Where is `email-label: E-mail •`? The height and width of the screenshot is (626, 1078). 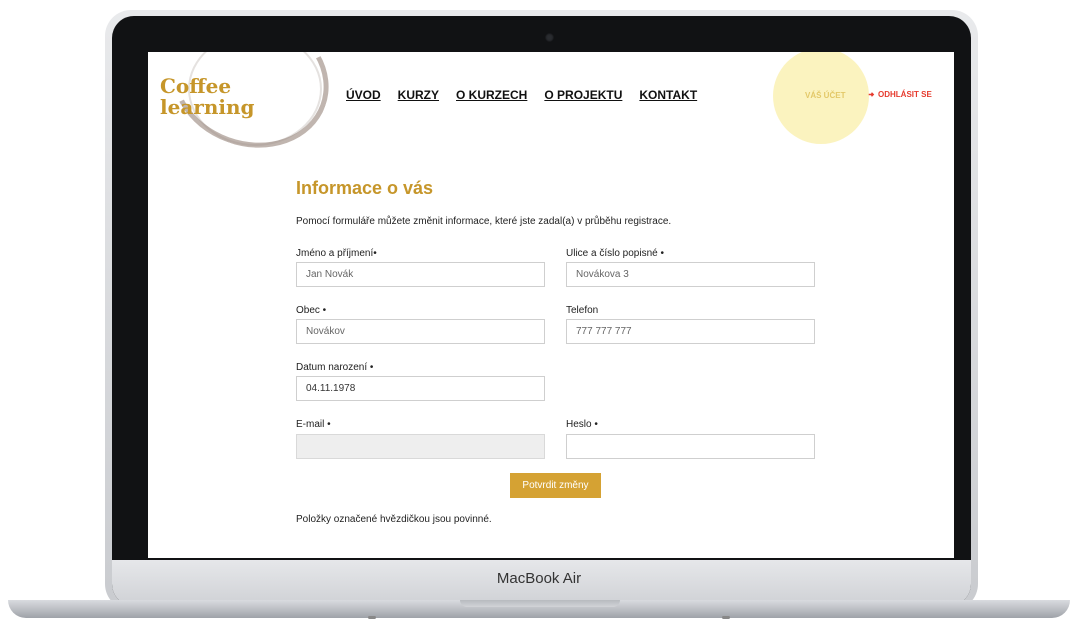 email-label: E-mail • is located at coordinates (313, 424).